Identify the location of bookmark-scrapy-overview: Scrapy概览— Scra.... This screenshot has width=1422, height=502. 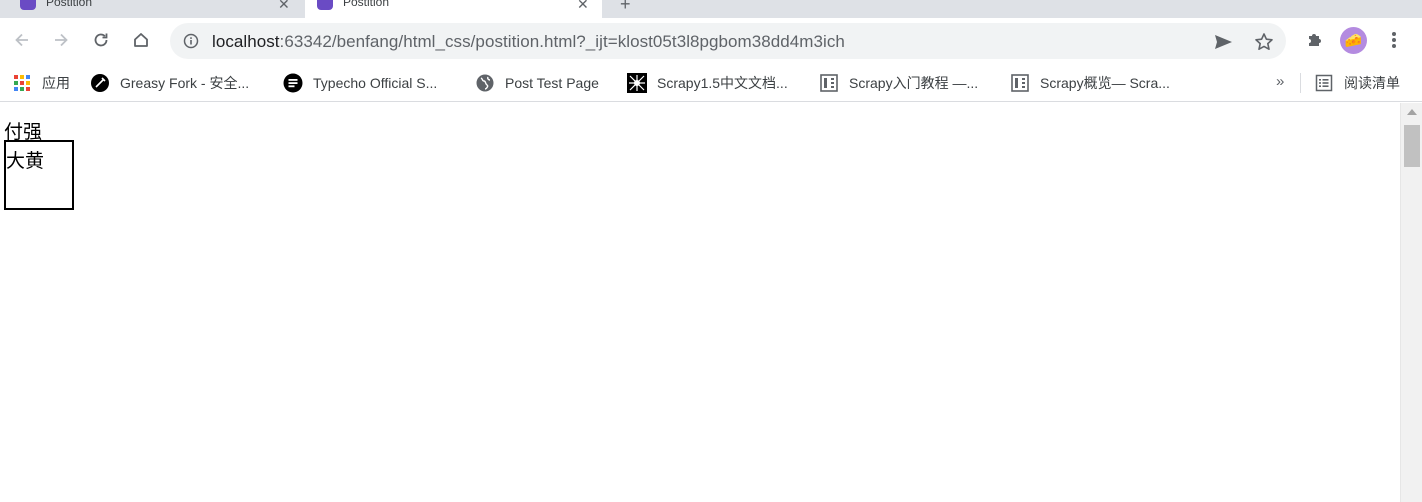
(1090, 83).